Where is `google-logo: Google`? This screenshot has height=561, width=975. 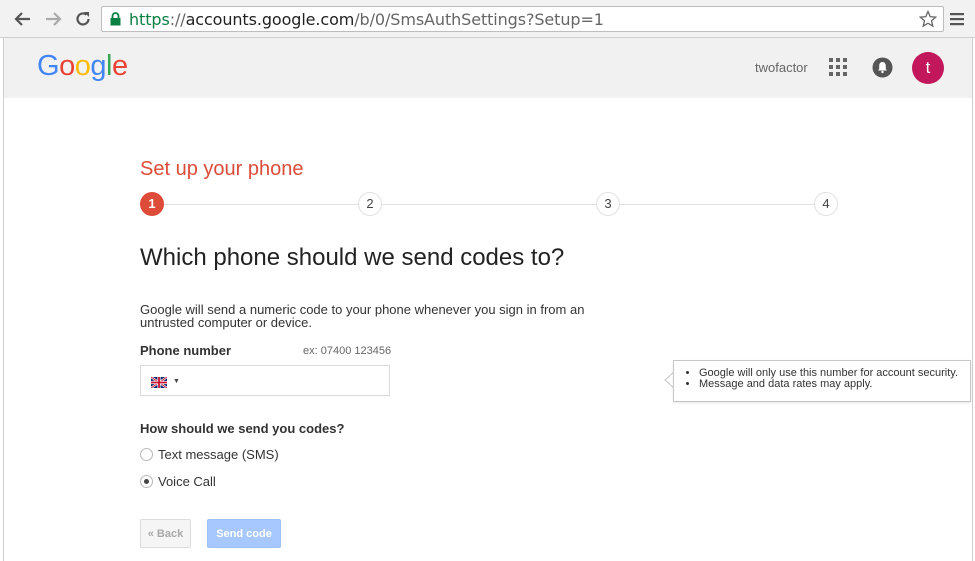 google-logo: Google is located at coordinates (82, 66).